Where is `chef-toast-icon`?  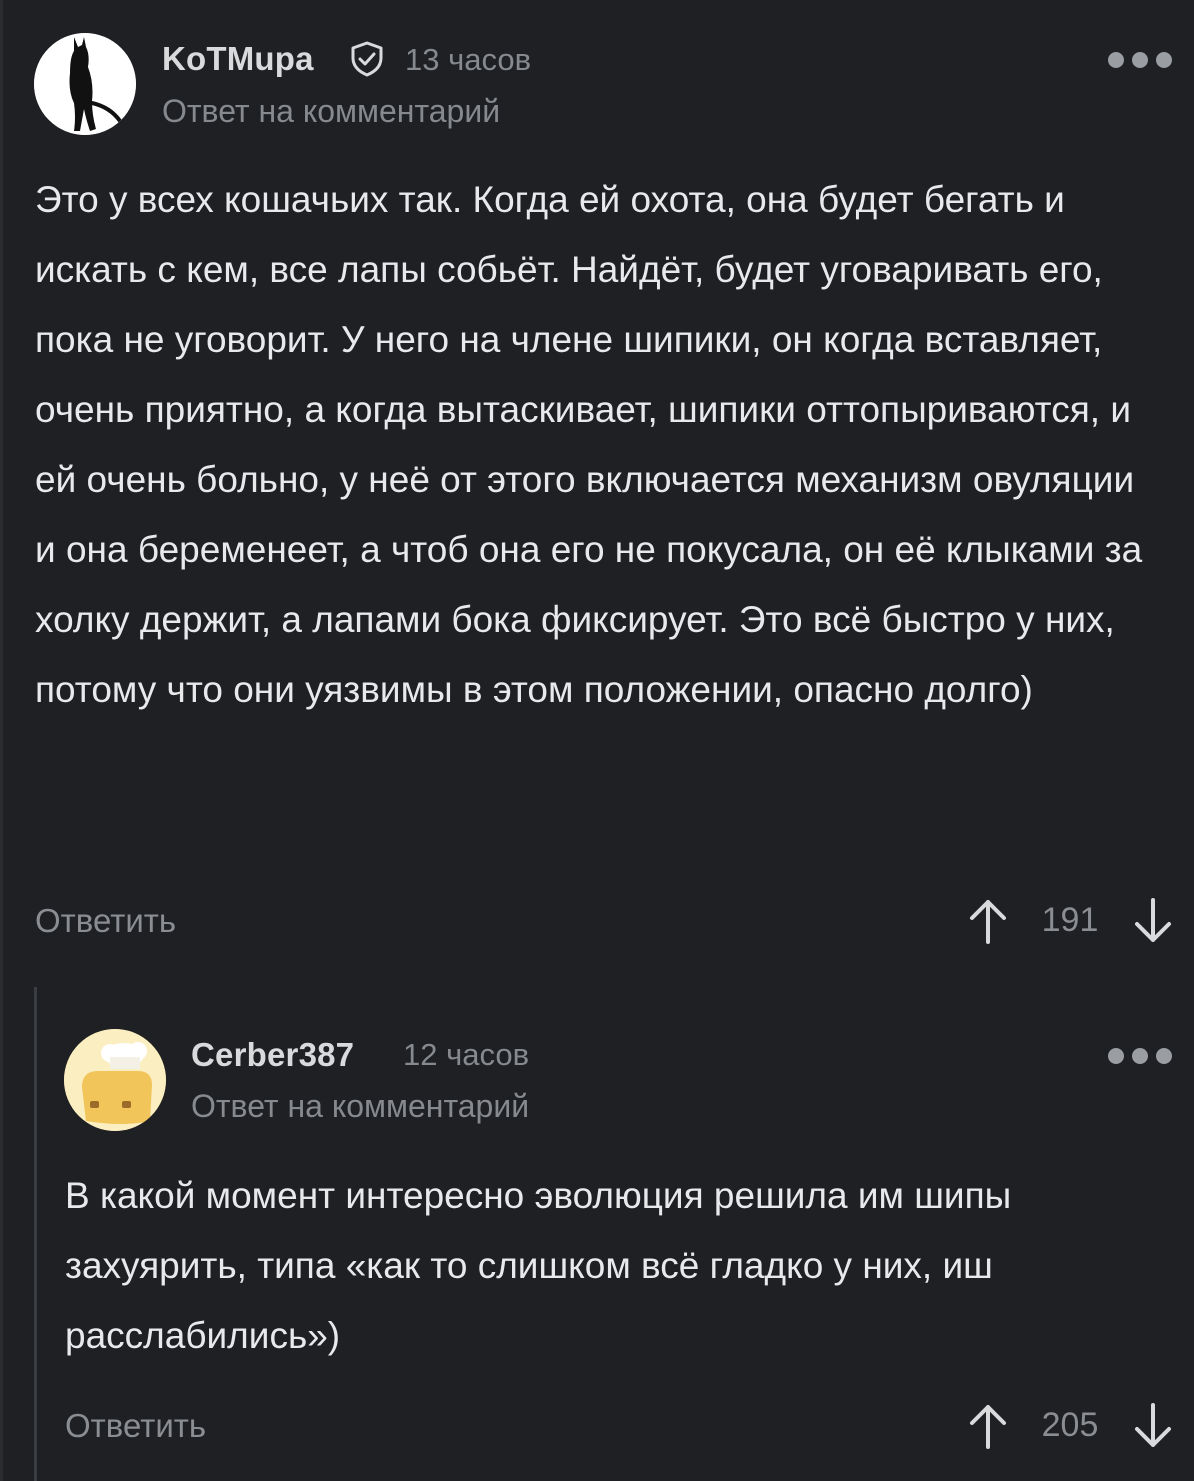
chef-toast-icon is located at coordinates (115, 1080).